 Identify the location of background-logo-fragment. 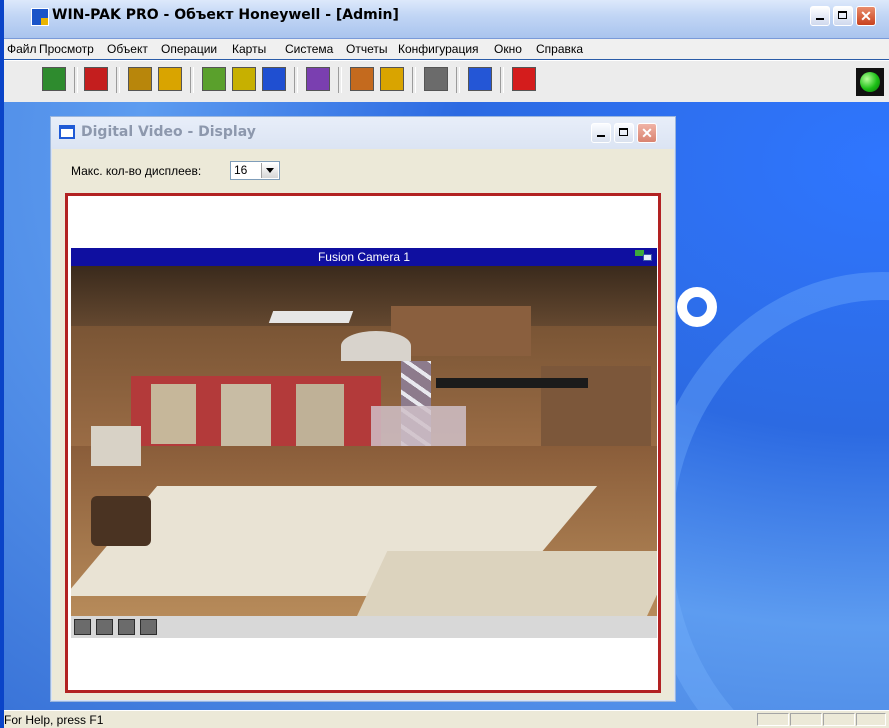
(697, 307).